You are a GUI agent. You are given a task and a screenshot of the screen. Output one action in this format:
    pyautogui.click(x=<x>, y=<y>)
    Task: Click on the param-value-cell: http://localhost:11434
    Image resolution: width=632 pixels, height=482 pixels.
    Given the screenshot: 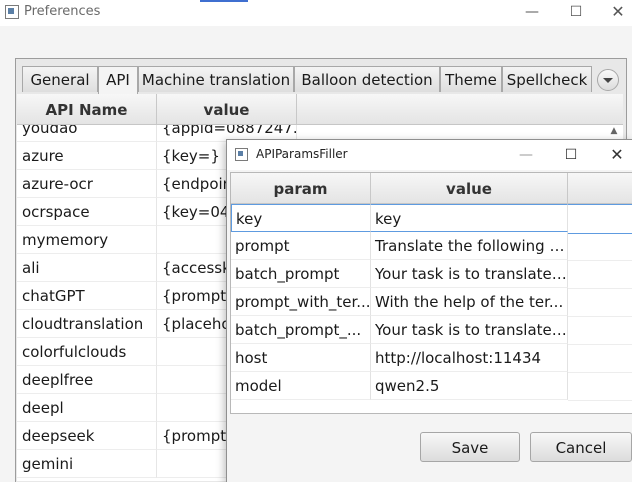 What is the action you would take?
    pyautogui.click(x=469, y=358)
    